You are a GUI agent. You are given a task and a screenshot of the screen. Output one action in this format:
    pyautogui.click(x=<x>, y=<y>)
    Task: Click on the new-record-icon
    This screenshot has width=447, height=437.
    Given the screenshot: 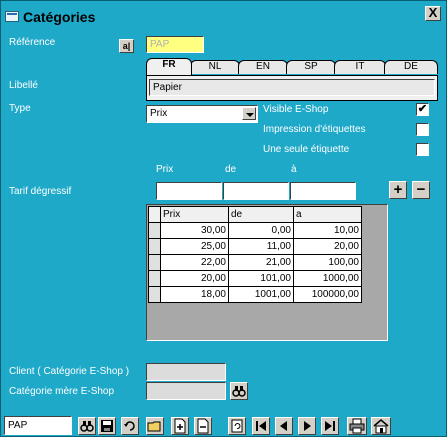 What is the action you would take?
    pyautogui.click(x=180, y=426)
    